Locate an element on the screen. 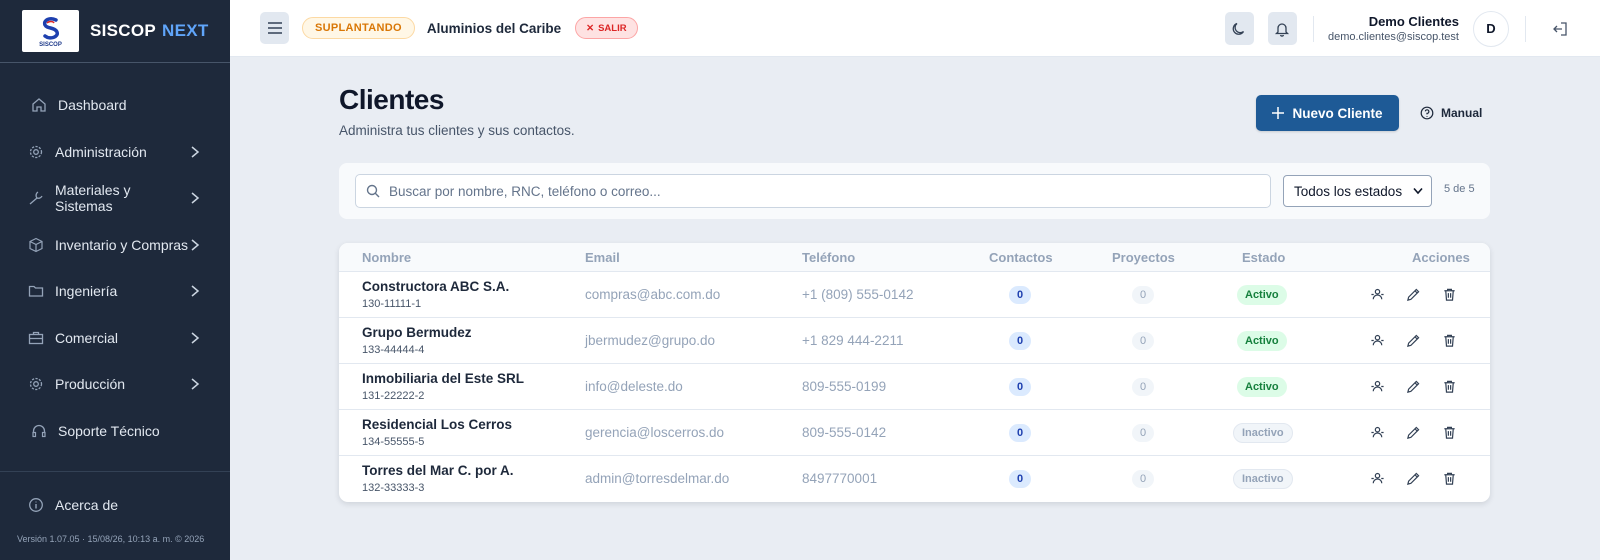 The image size is (1600, 560). theme-toggle-button is located at coordinates (1239, 28).